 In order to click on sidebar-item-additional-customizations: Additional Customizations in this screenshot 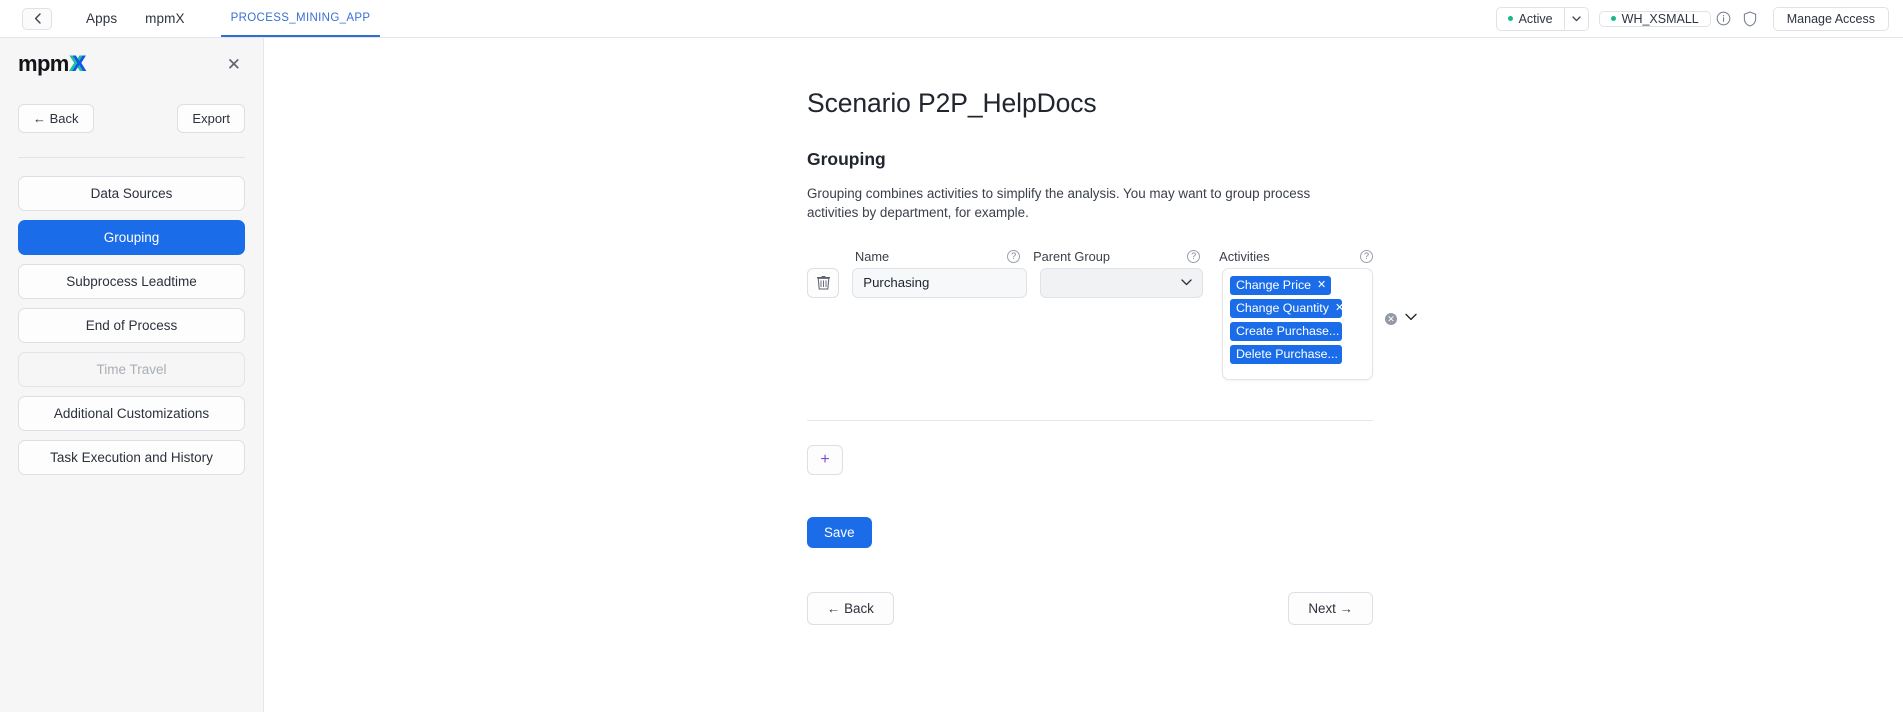, I will do `click(131, 413)`.